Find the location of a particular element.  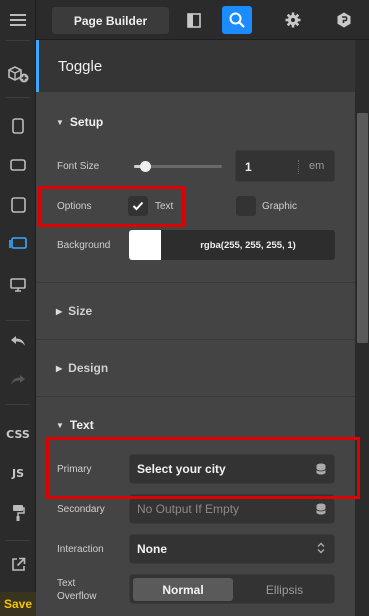

redo-icon is located at coordinates (18, 380).